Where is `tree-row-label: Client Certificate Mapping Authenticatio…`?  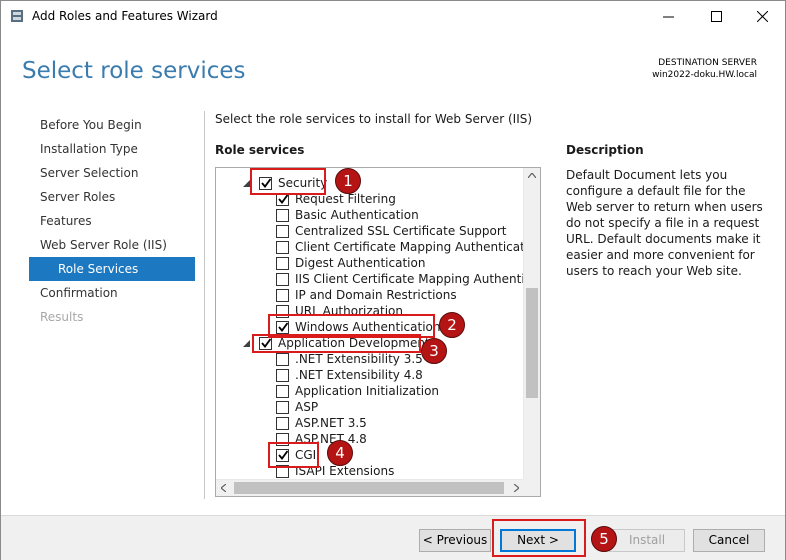 tree-row-label: Client Certificate Mapping Authenticatio… is located at coordinates (418, 247).